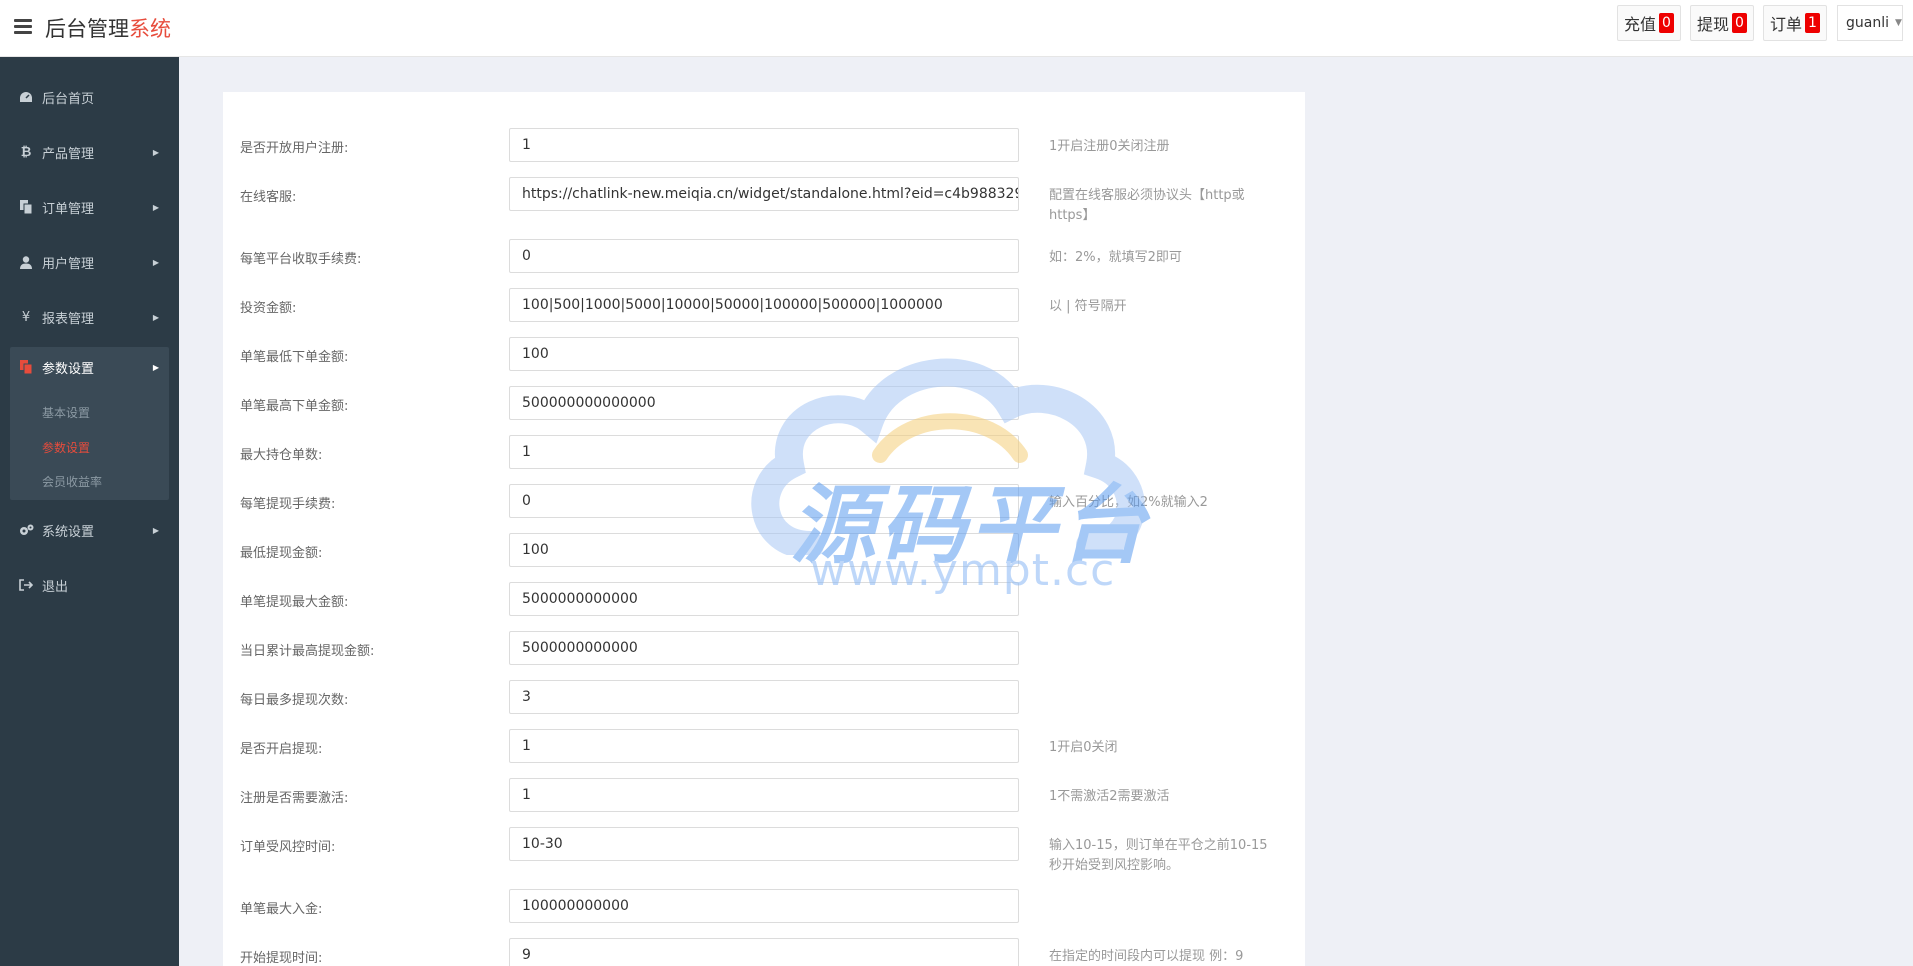 The image size is (1913, 966). I want to click on field-hint: 如：2%，就填写2即可, so click(1115, 257).